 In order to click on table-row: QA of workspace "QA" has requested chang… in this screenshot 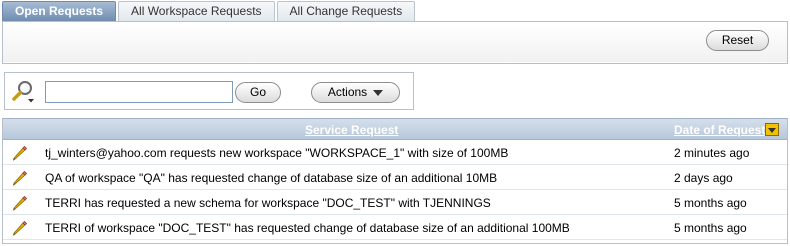, I will do `click(395, 177)`.